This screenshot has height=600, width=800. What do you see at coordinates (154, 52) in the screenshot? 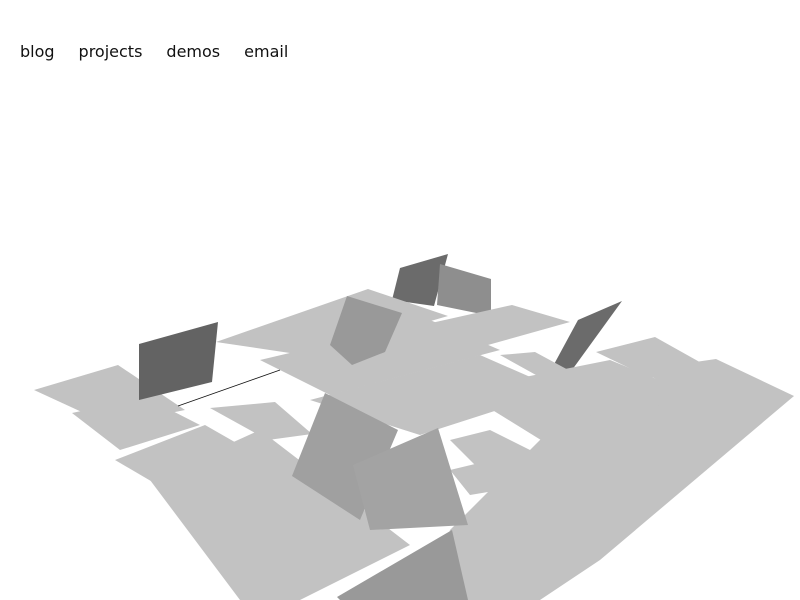
I see `top-navigation: blog projects demos email` at bounding box center [154, 52].